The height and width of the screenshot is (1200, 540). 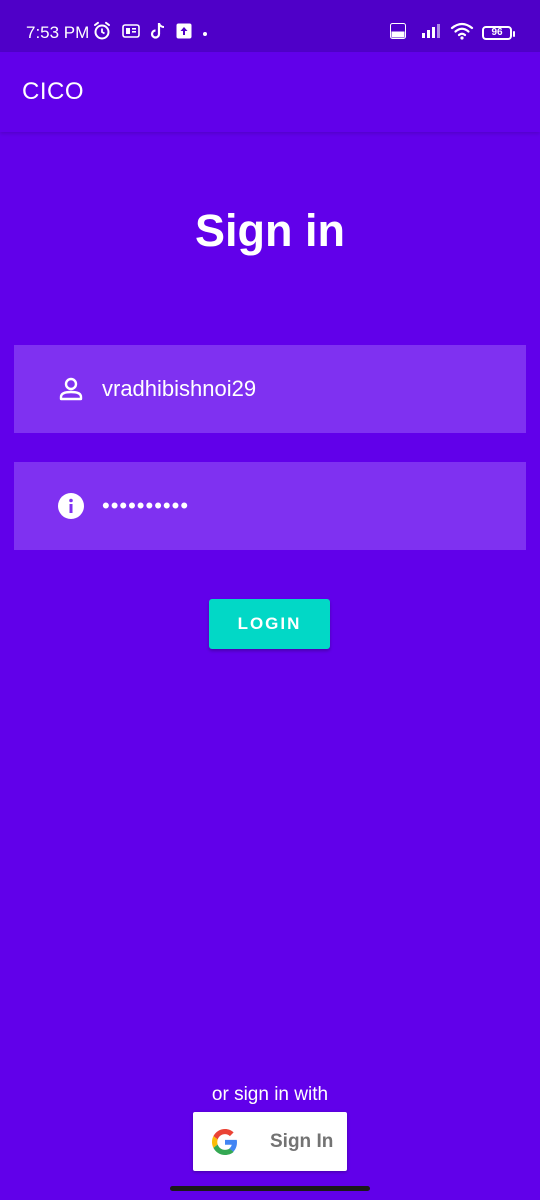 What do you see at coordinates (205, 33) in the screenshot?
I see `dot-icon` at bounding box center [205, 33].